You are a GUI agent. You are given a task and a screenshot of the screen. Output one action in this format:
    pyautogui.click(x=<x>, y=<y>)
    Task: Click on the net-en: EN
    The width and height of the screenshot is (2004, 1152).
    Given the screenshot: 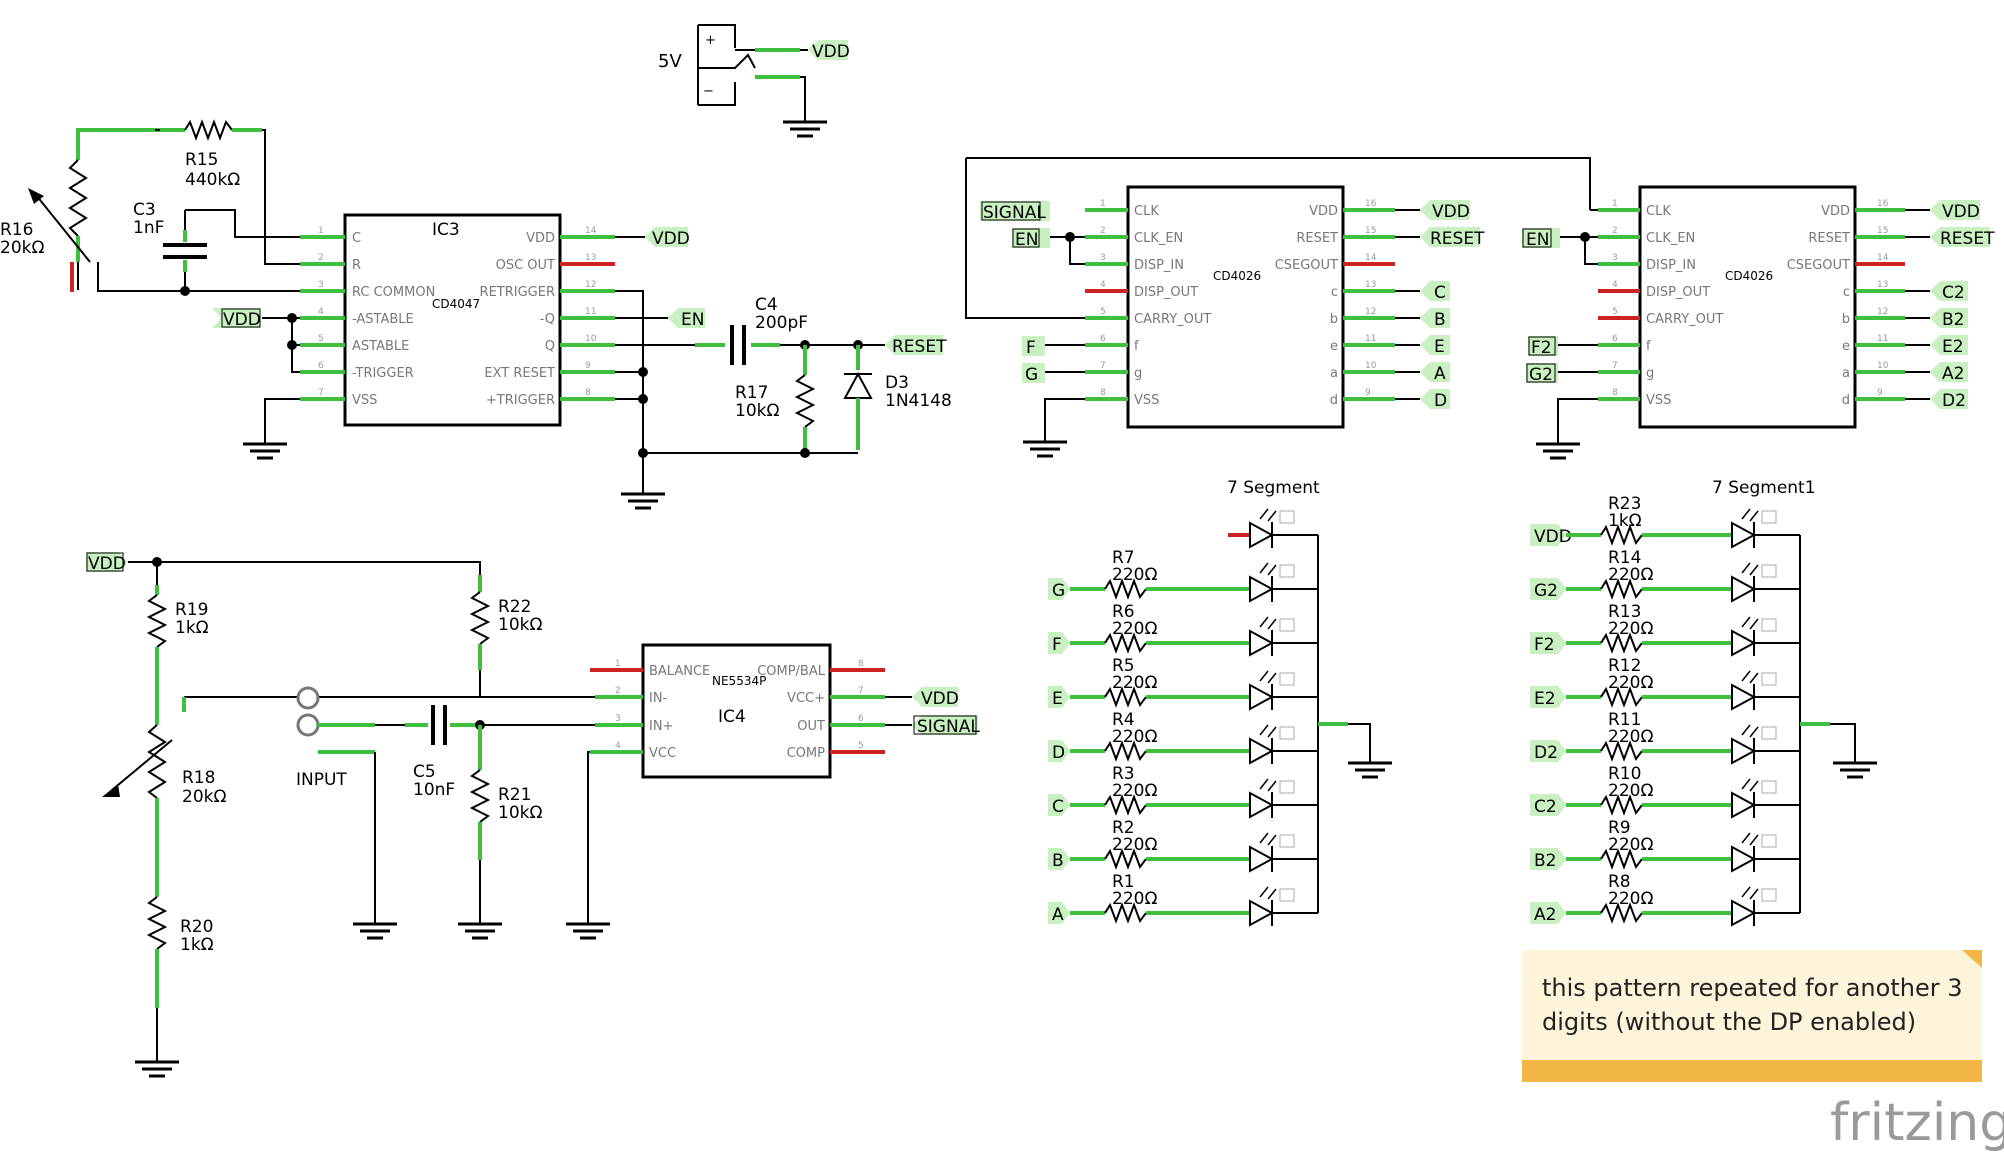 What is the action you would take?
    pyautogui.click(x=1537, y=240)
    